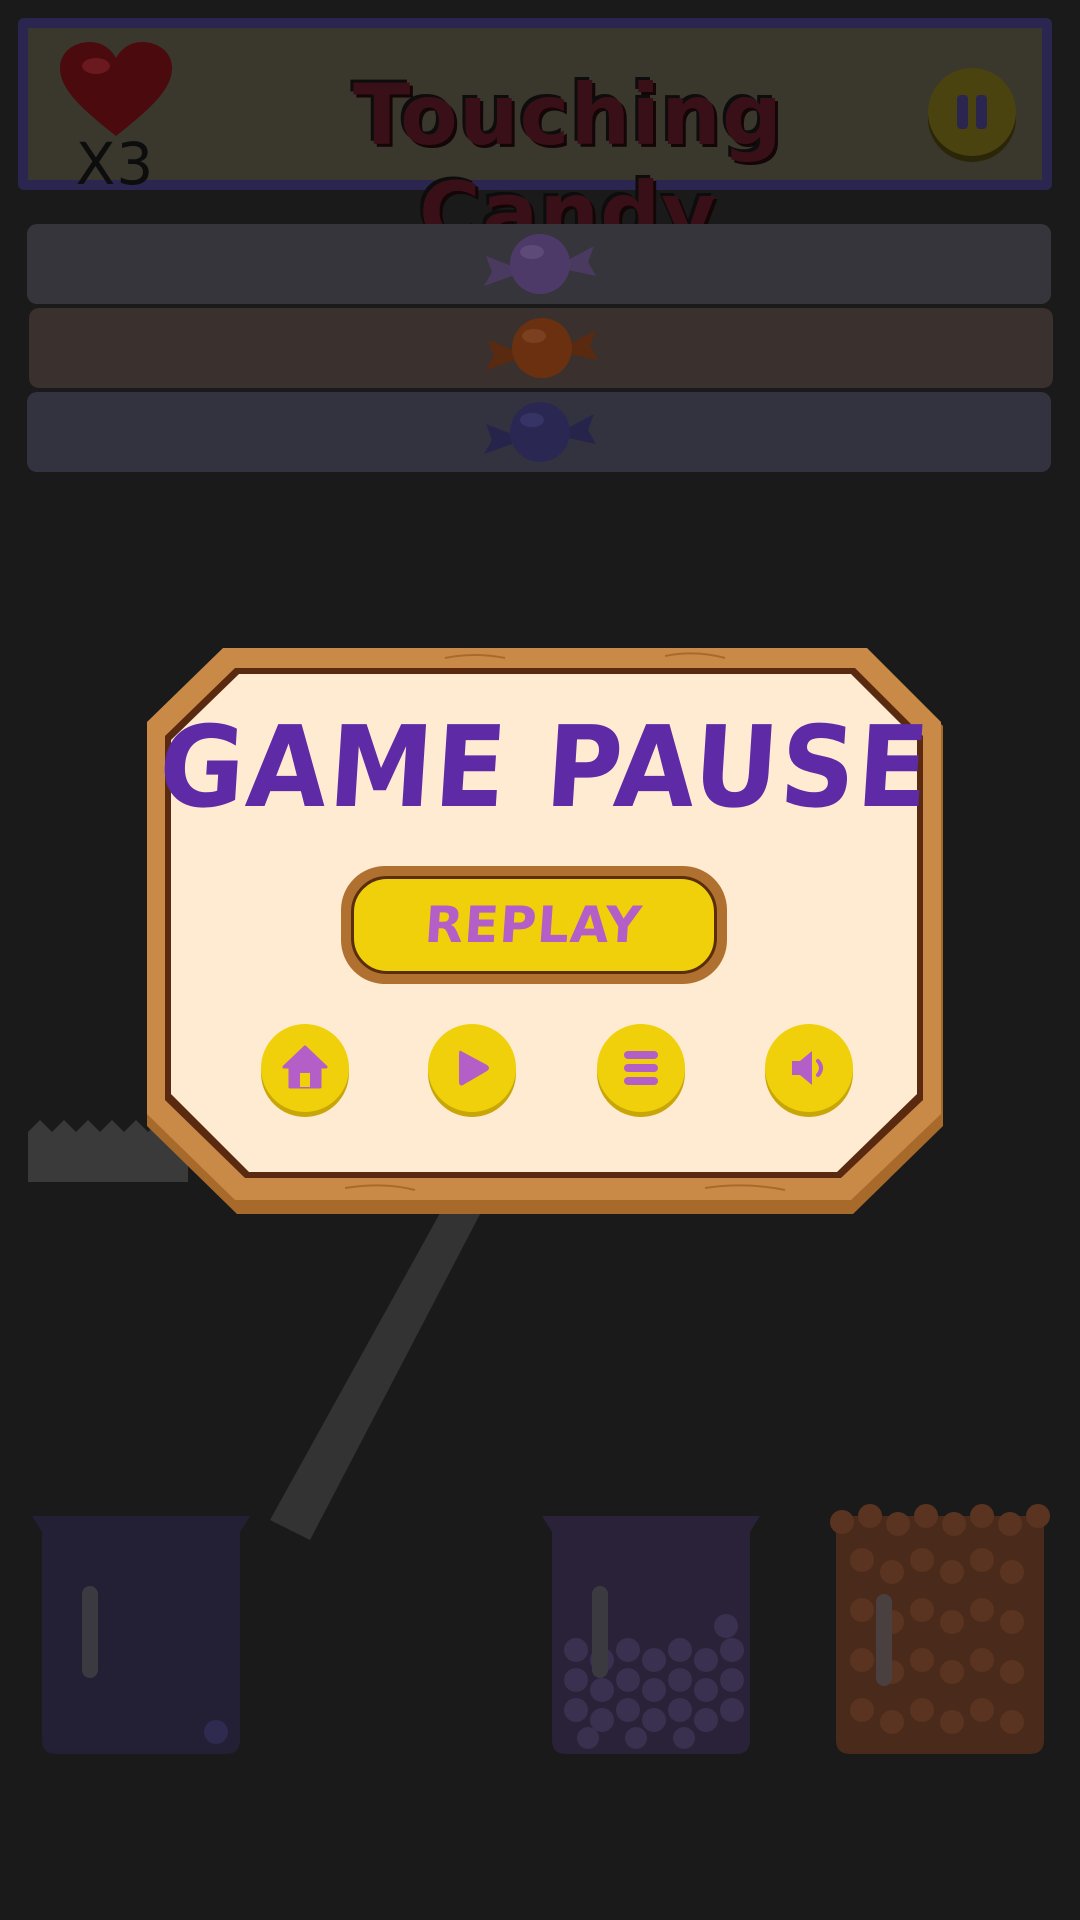 The image size is (1080, 1920). What do you see at coordinates (651, 1635) in the screenshot?
I see `jar-purple-candies` at bounding box center [651, 1635].